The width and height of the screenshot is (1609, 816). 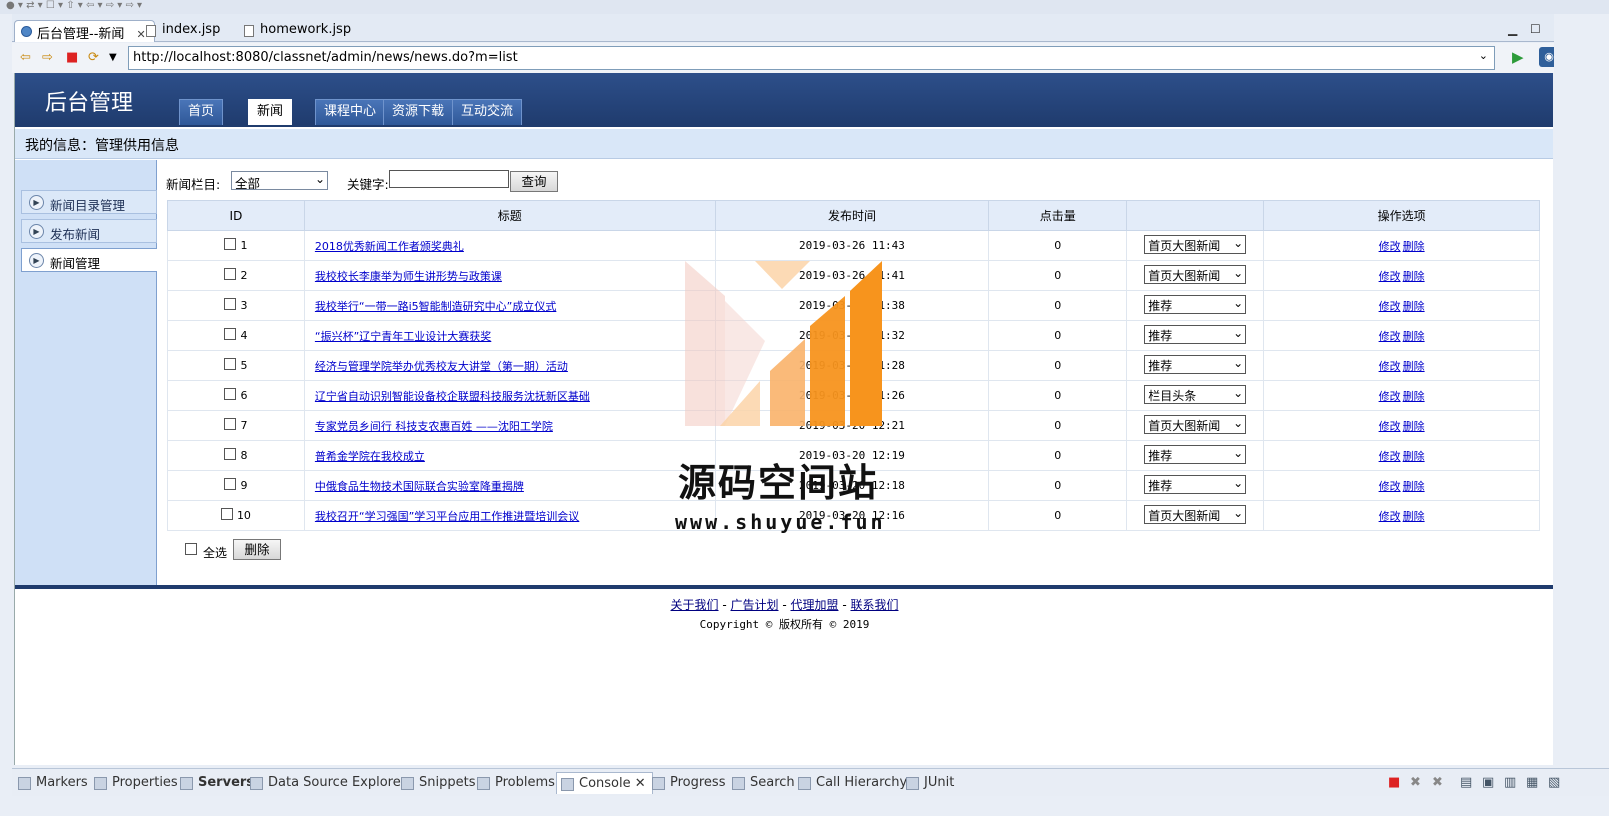 What do you see at coordinates (279, 180) in the screenshot?
I see `category-select: 全部 ⌄` at bounding box center [279, 180].